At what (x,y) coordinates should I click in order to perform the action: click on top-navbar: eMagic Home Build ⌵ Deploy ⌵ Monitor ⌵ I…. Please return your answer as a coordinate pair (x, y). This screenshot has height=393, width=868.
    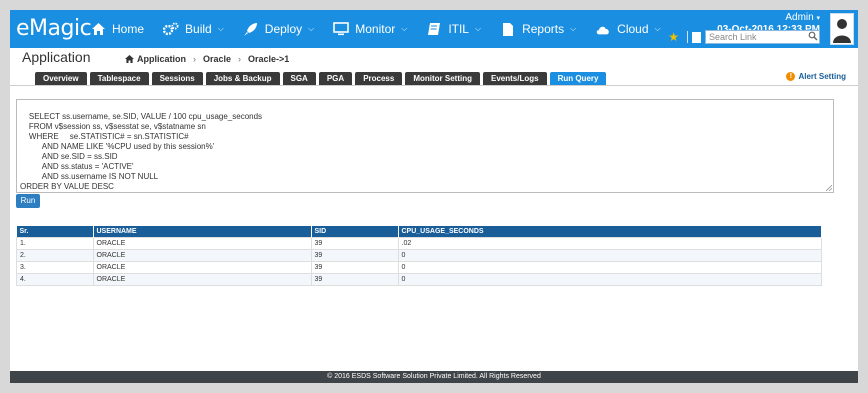
    Looking at the image, I should click on (434, 29).